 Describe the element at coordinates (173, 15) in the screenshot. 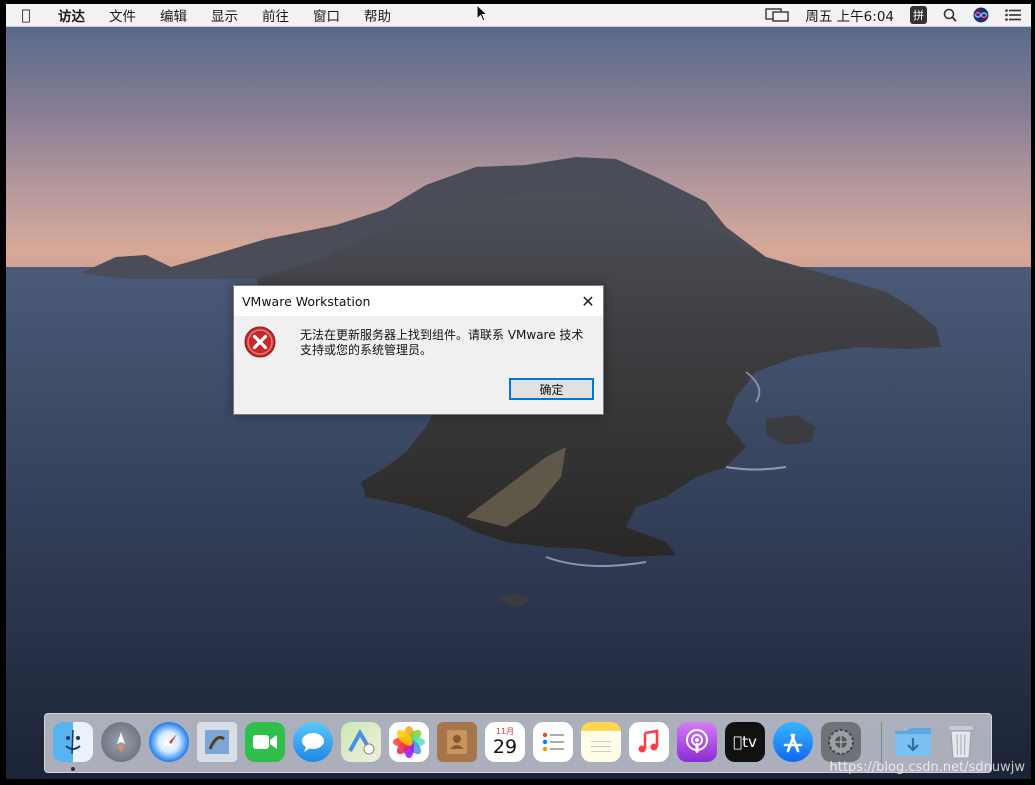

I see `menu-edit: 编辑` at that location.